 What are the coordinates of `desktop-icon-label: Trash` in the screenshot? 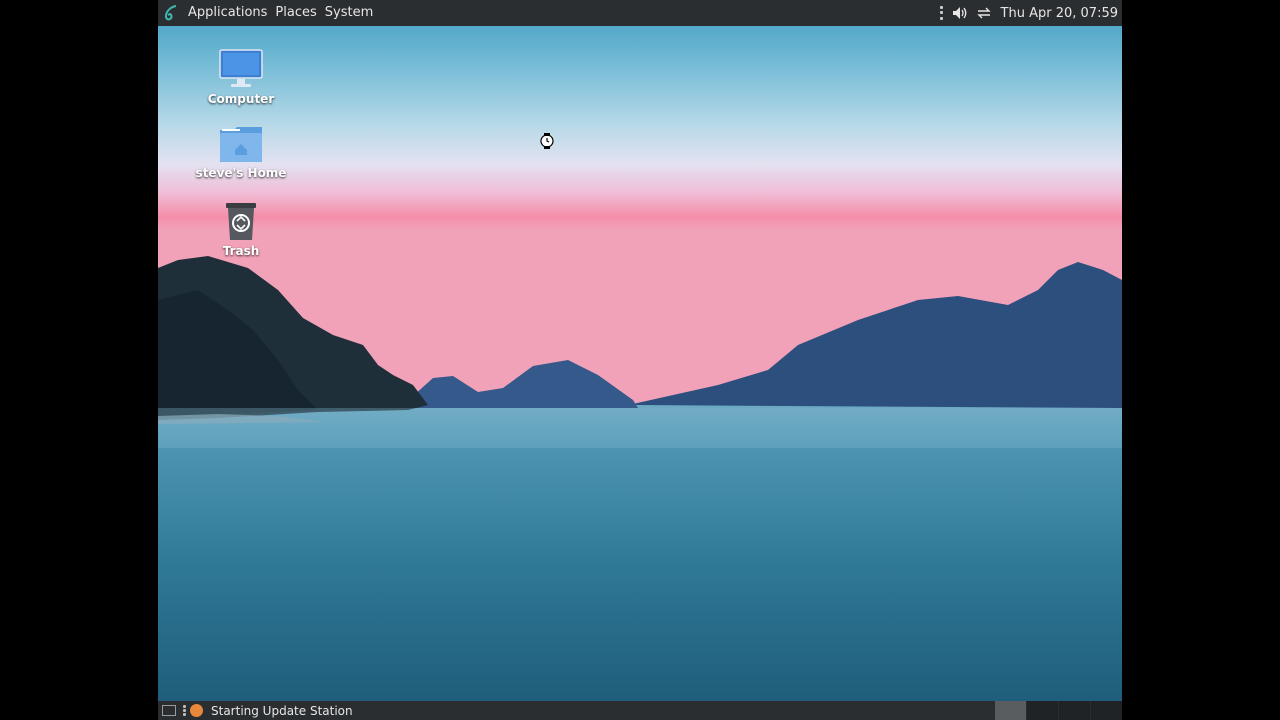 It's located at (241, 251).